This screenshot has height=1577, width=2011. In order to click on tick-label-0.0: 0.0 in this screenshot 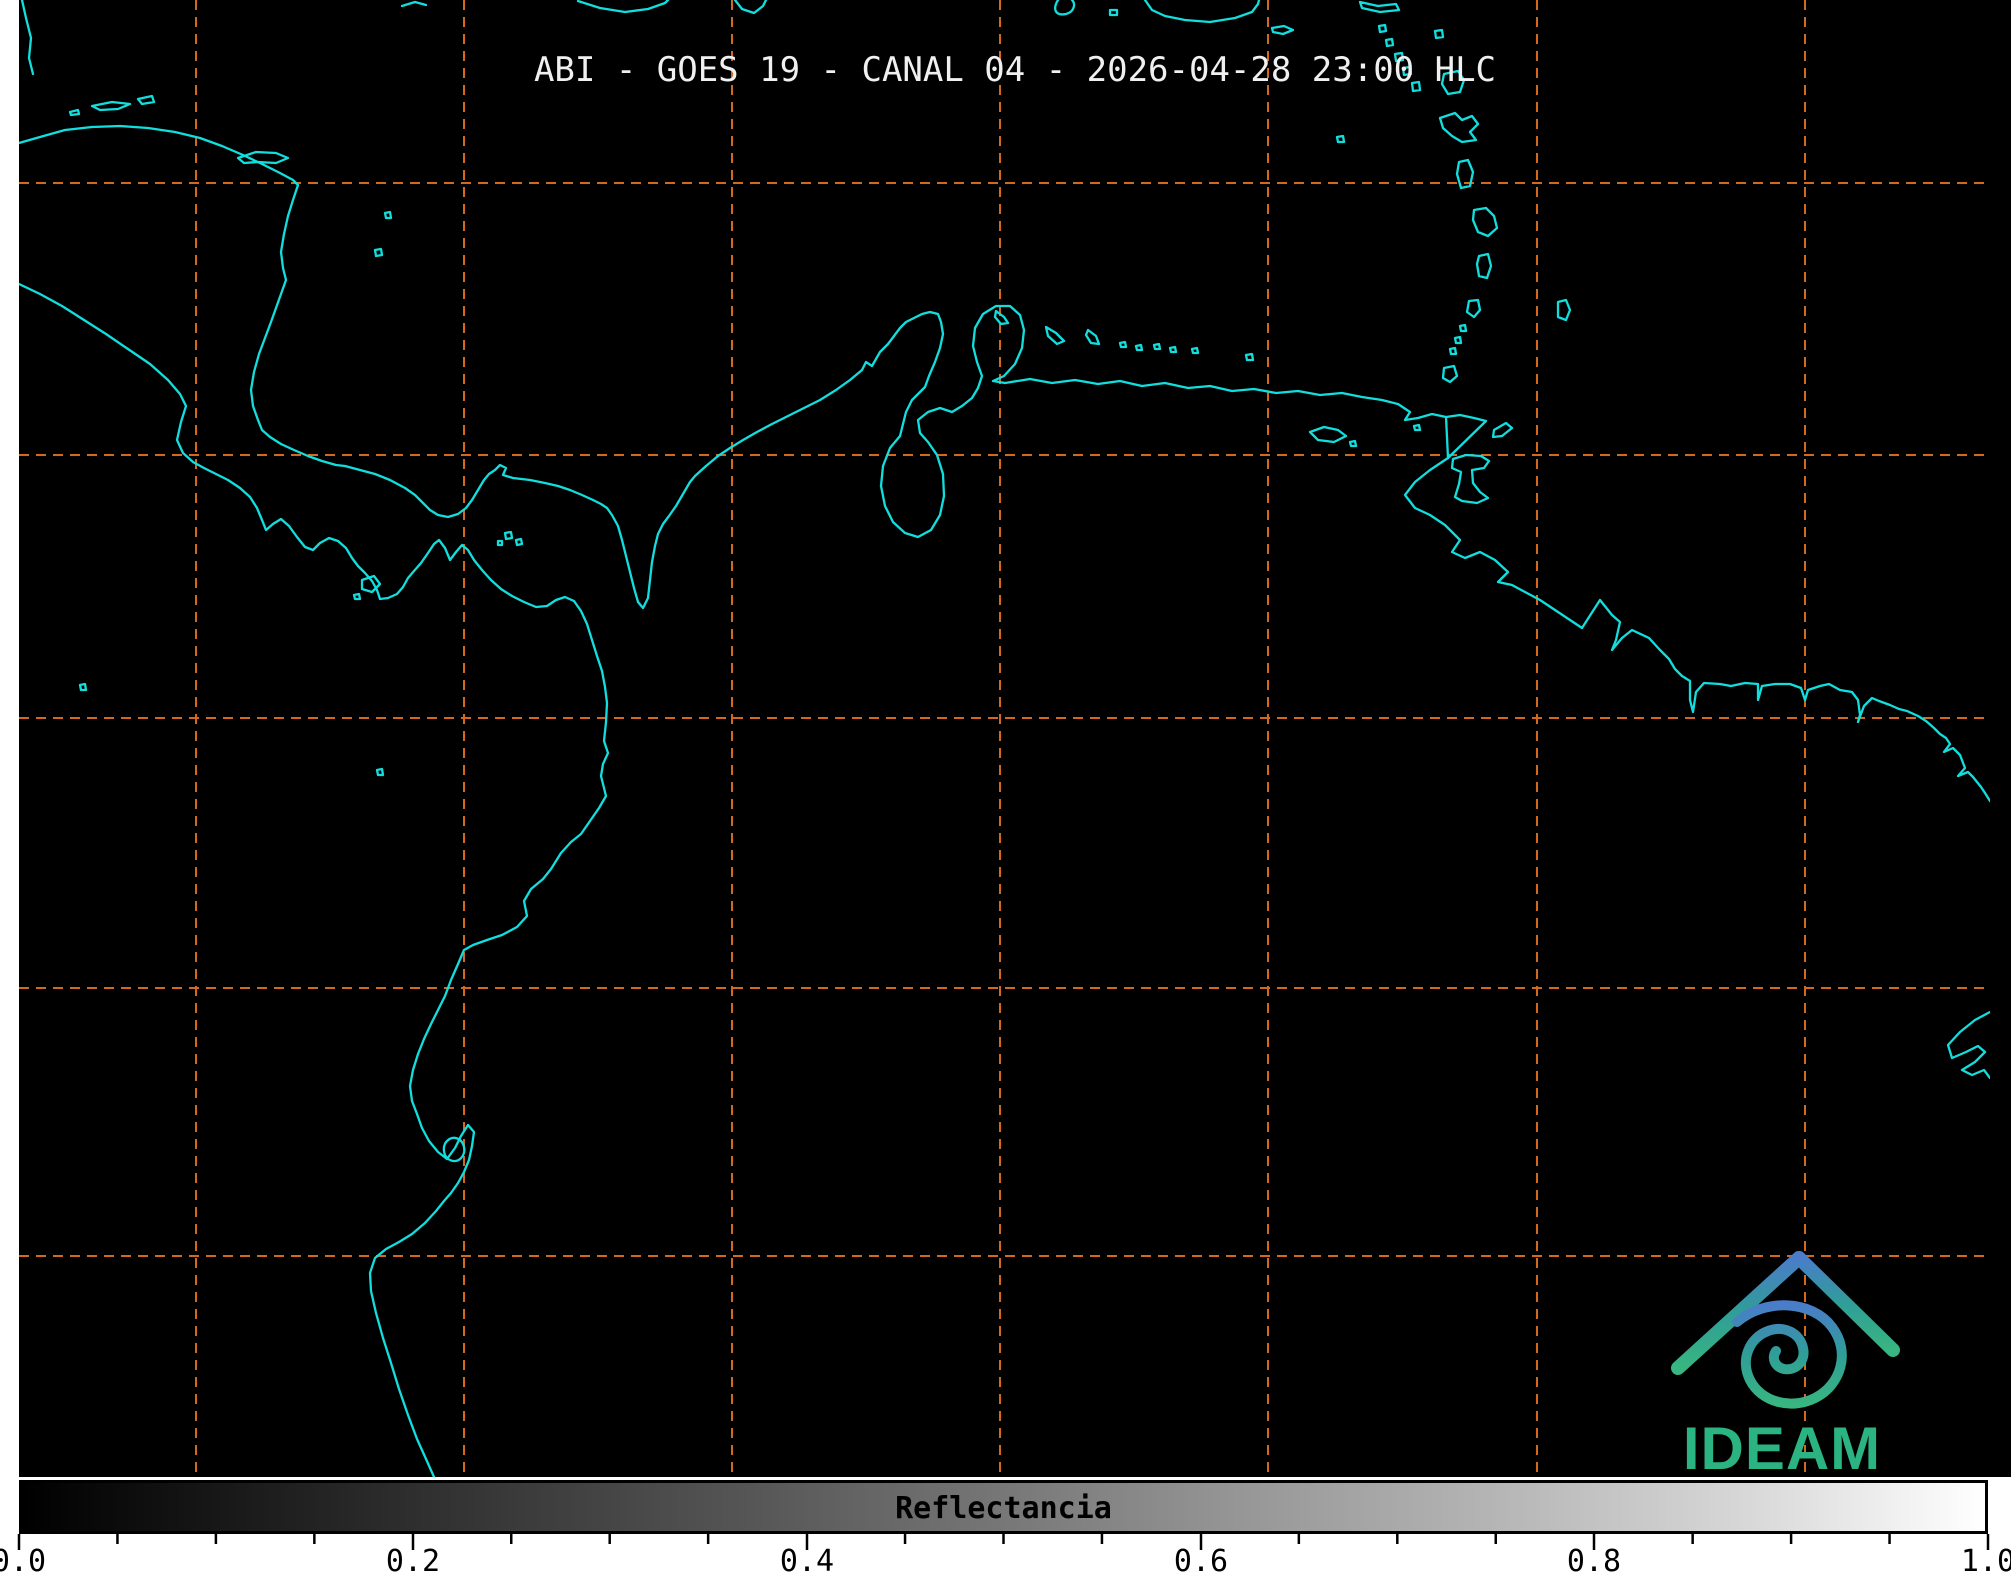, I will do `click(23, 1560)`.